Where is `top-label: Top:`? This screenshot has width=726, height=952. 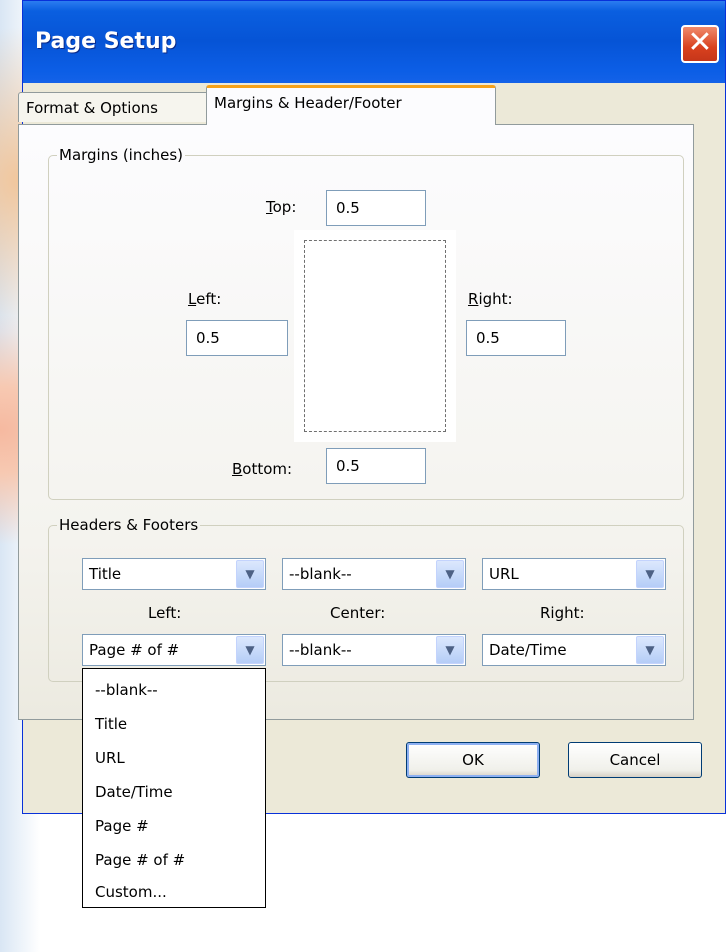 top-label: Top: is located at coordinates (281, 207).